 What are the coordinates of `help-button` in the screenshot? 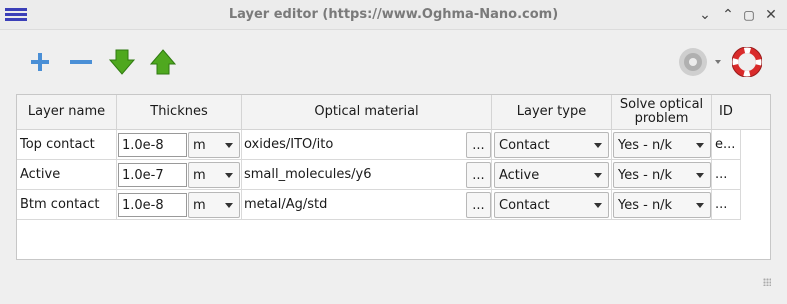 It's located at (747, 62).